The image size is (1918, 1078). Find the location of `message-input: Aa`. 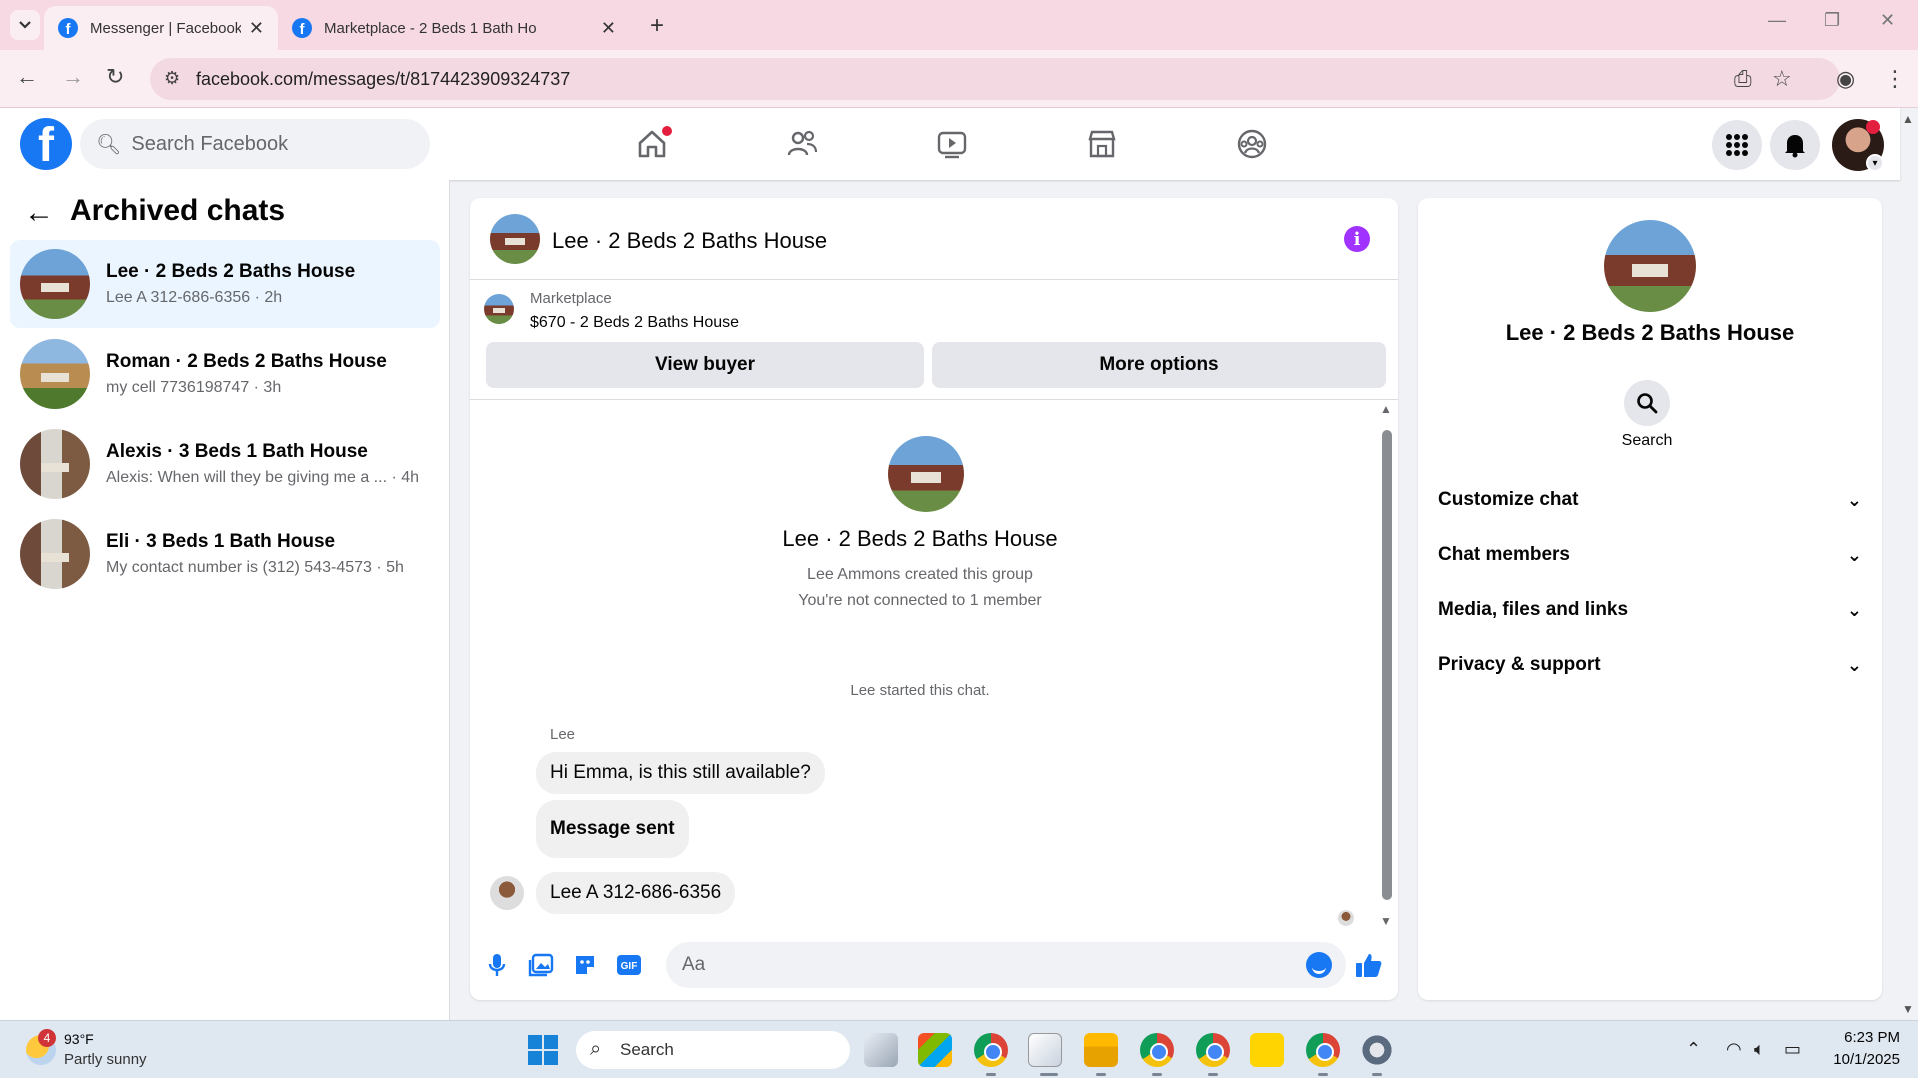

message-input: Aa is located at coordinates (1006, 965).